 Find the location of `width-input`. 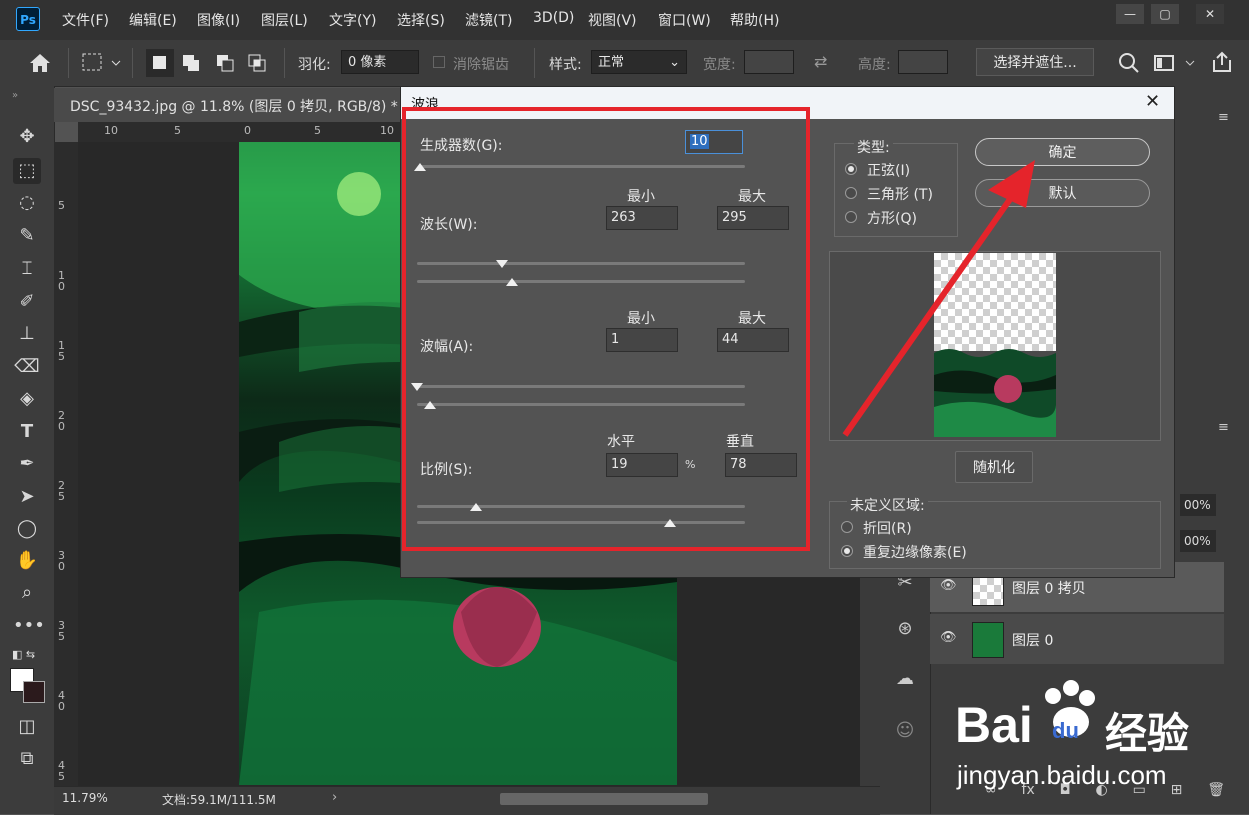

width-input is located at coordinates (769, 62).